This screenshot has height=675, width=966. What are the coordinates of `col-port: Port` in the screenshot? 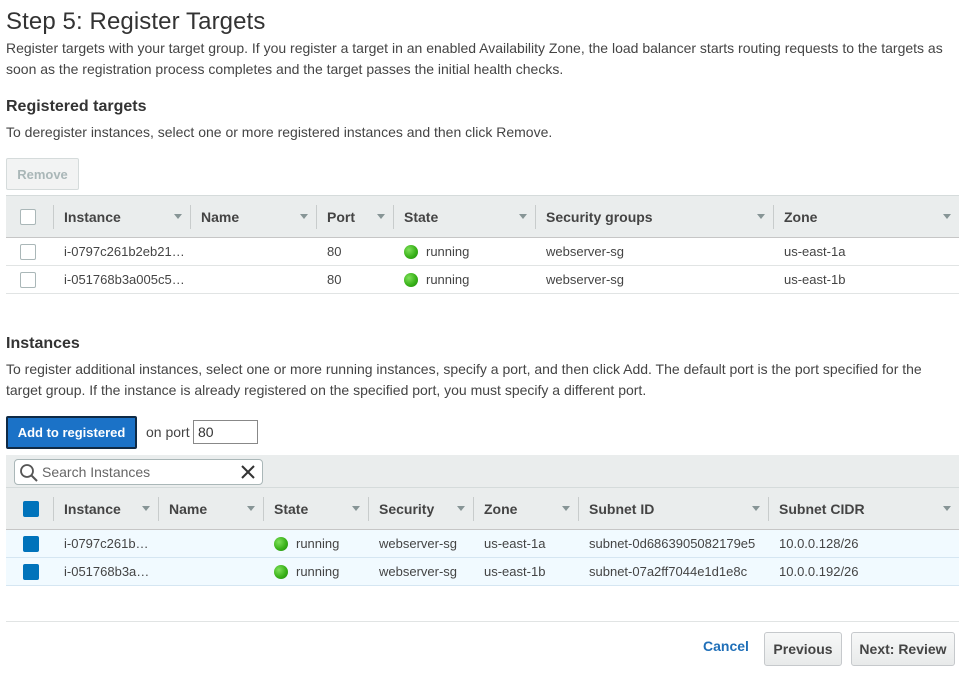 It's located at (355, 216).